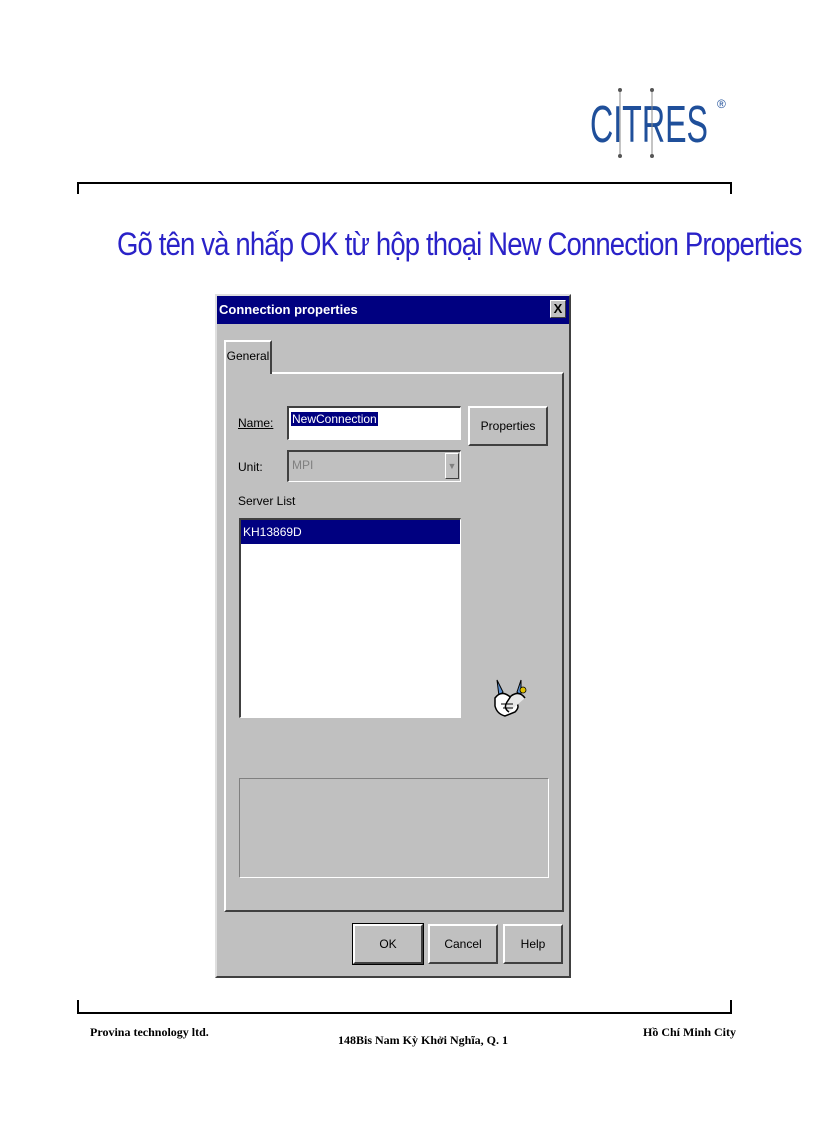 The width and height of the screenshot is (816, 1123). Describe the element at coordinates (78, 188) in the screenshot. I see `header-rule-left-tick` at that location.